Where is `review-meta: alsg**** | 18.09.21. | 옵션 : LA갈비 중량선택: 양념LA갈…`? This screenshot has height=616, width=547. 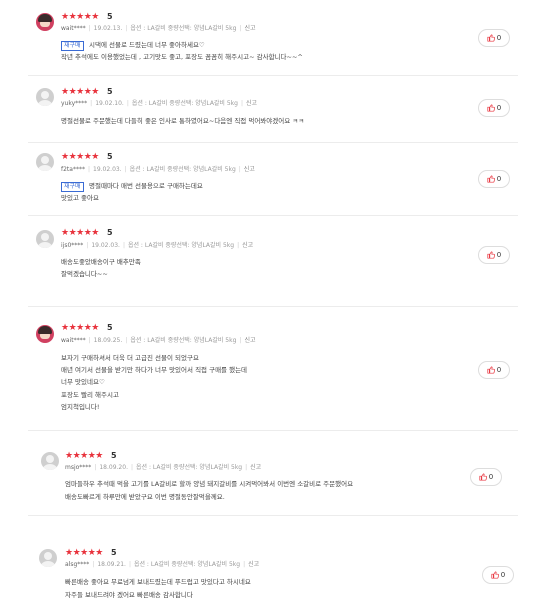 review-meta: alsg**** | 18.09.21. | 옵션 : LA갈비 중량선택: 양념LA갈… is located at coordinates (162, 564).